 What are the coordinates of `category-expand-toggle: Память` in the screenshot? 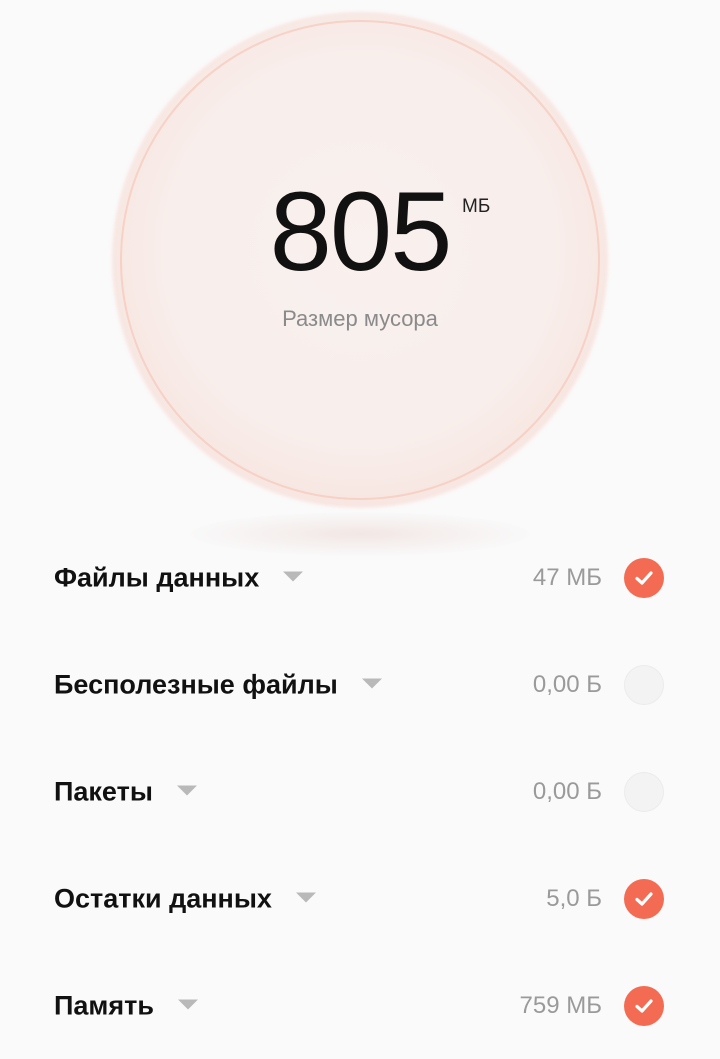 It's located at (126, 1005).